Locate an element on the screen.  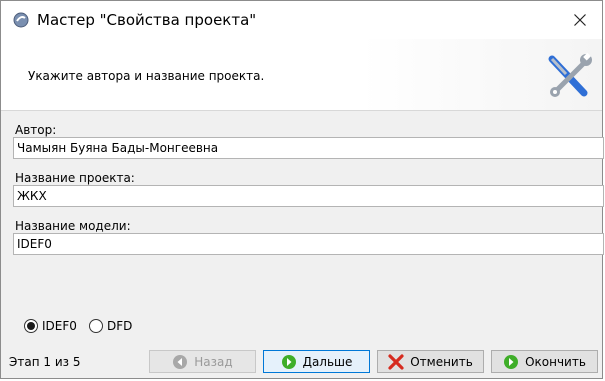
radio-dfd-circle is located at coordinates (96, 326).